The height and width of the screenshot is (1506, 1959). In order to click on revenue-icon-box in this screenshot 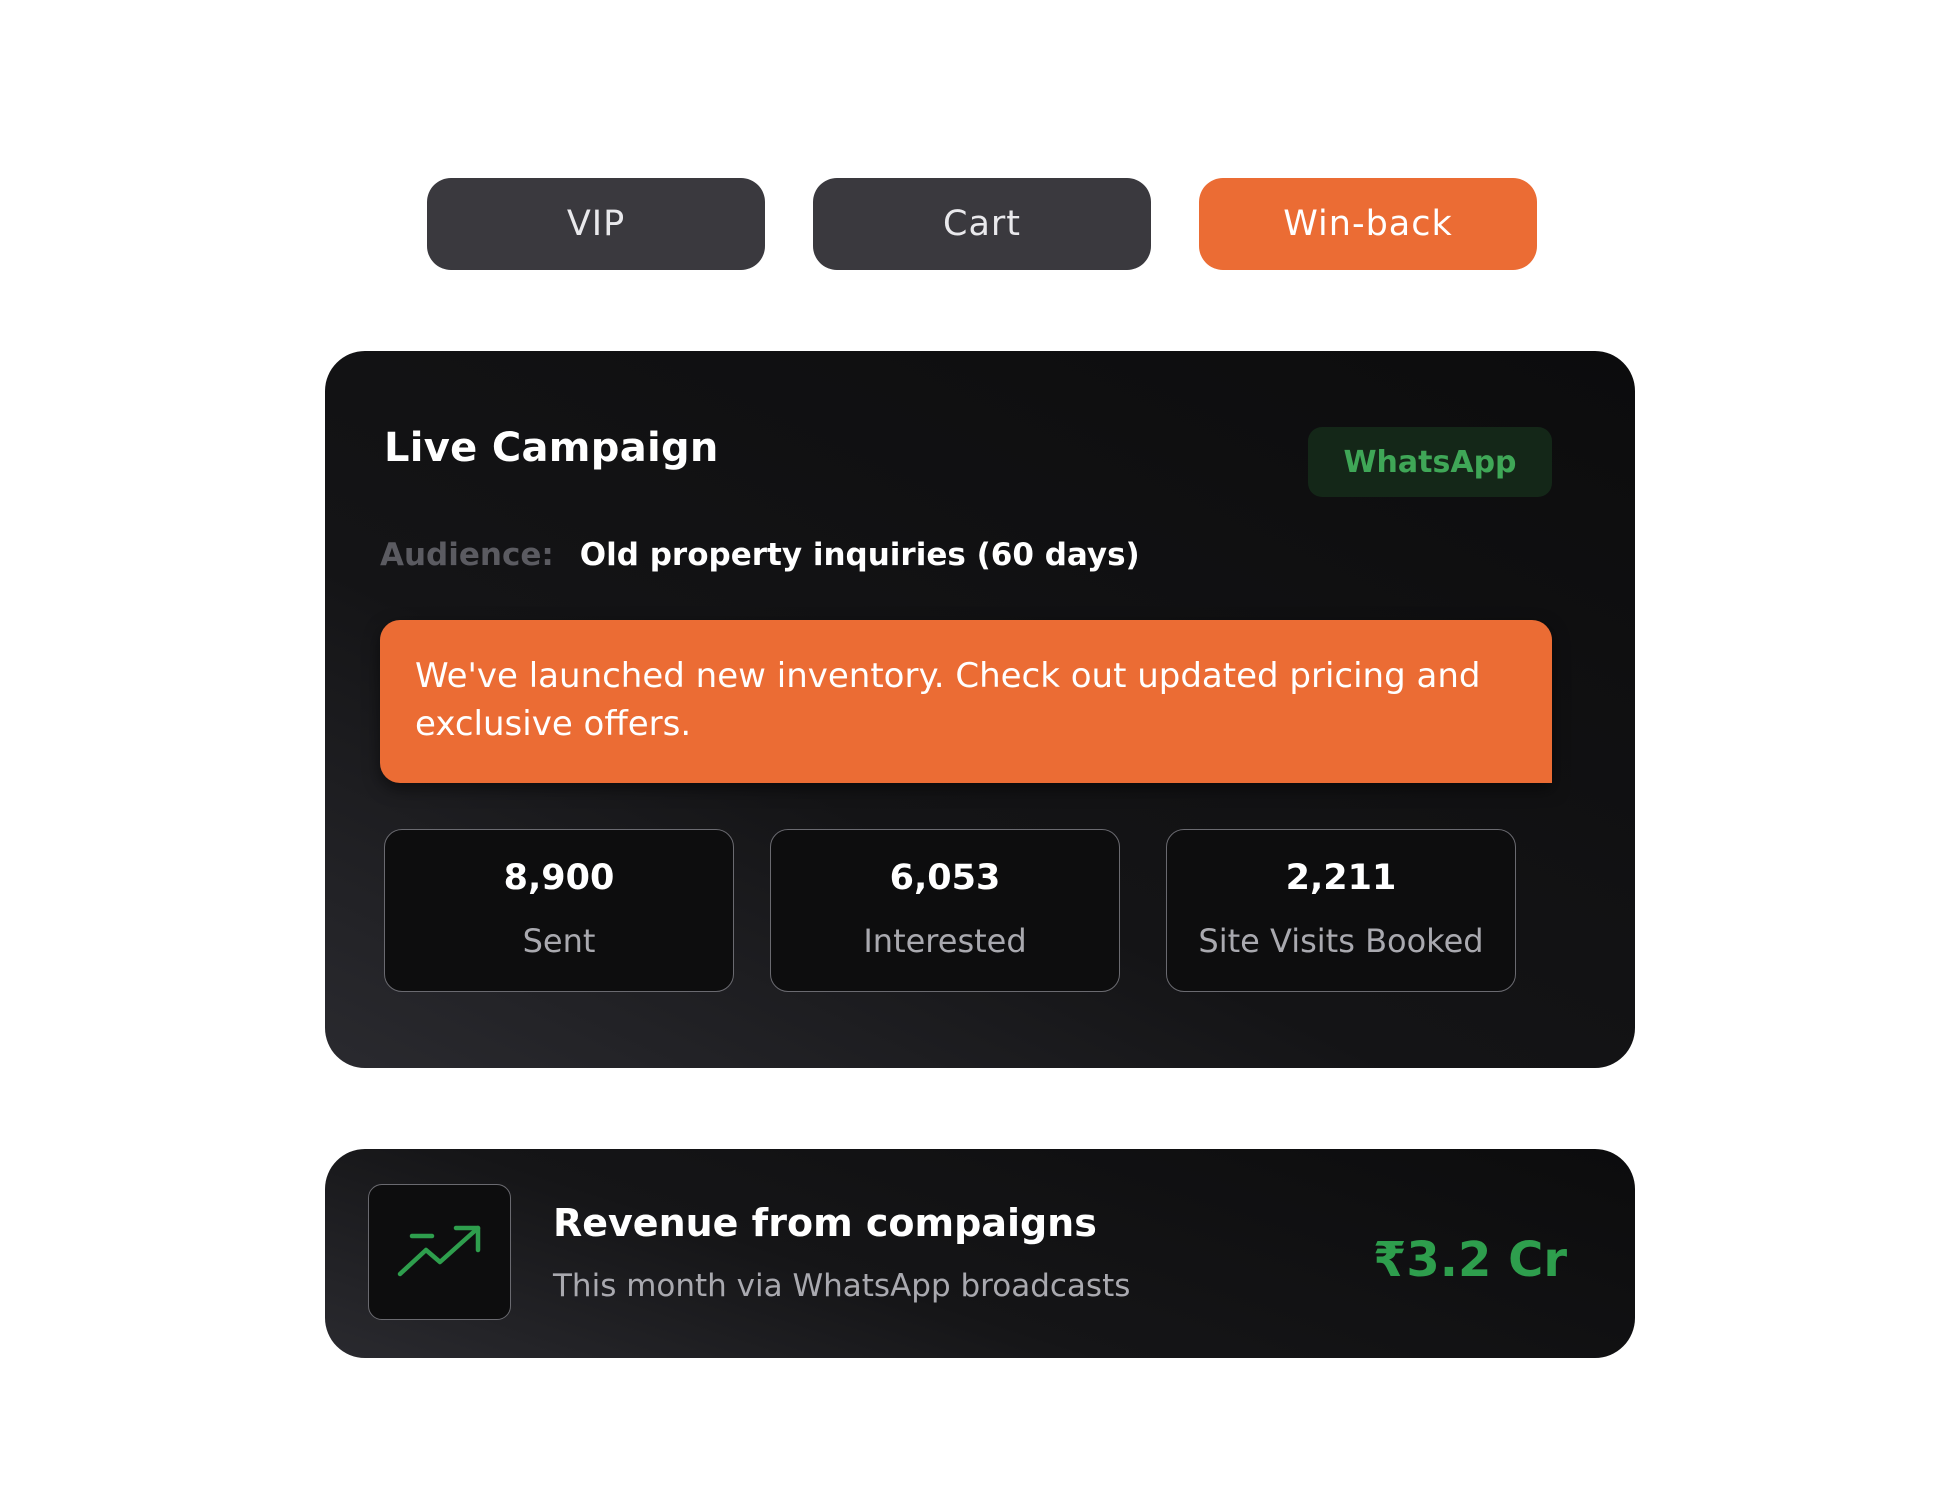, I will do `click(439, 1252)`.